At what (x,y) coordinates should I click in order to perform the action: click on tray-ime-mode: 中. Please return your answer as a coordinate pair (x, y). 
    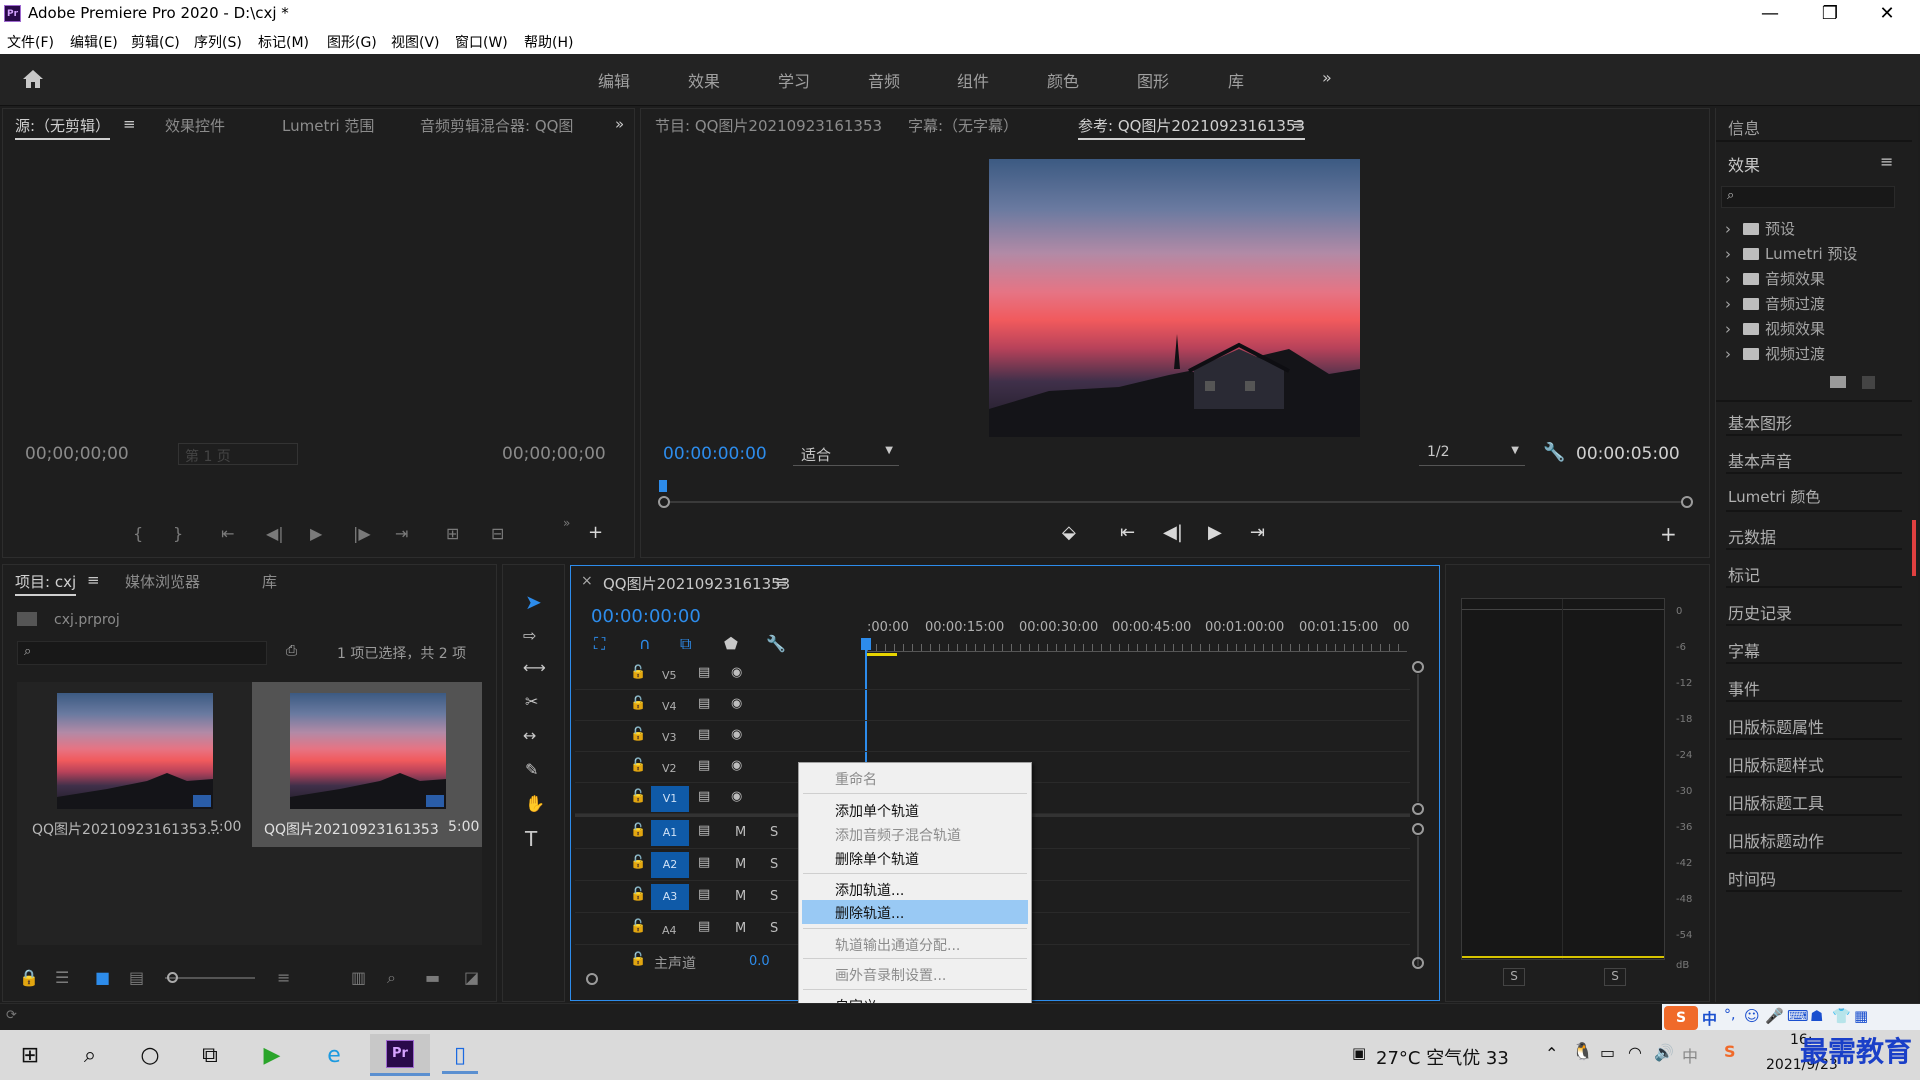
    Looking at the image, I should click on (1690, 1055).